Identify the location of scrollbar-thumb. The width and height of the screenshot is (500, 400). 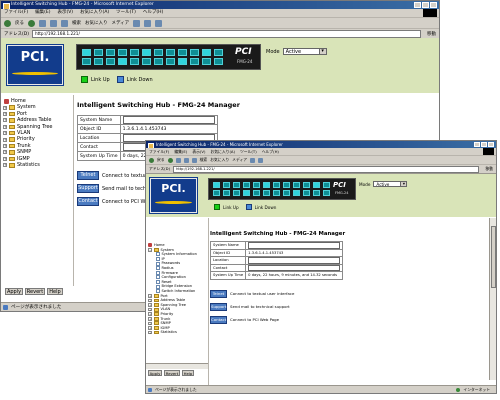
(493, 257).